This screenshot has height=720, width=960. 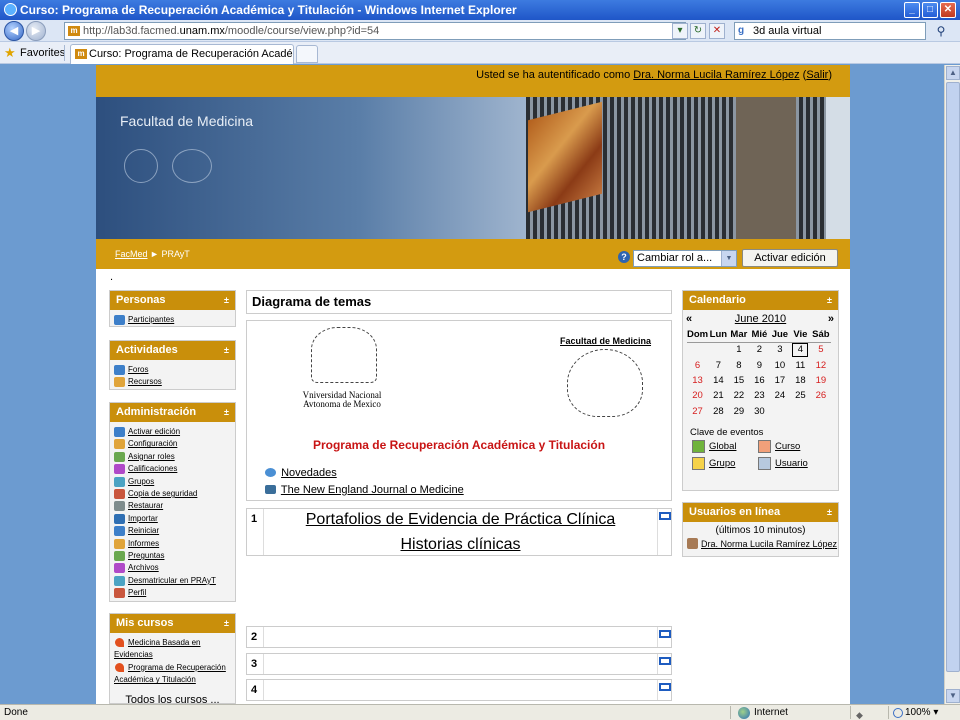 What do you see at coordinates (697, 364) in the screenshot?
I see `calendar-day: 6` at bounding box center [697, 364].